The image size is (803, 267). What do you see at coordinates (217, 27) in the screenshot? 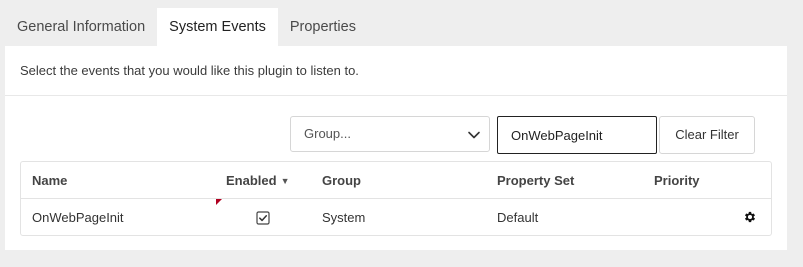
I see `tab-system-events: System Events` at bounding box center [217, 27].